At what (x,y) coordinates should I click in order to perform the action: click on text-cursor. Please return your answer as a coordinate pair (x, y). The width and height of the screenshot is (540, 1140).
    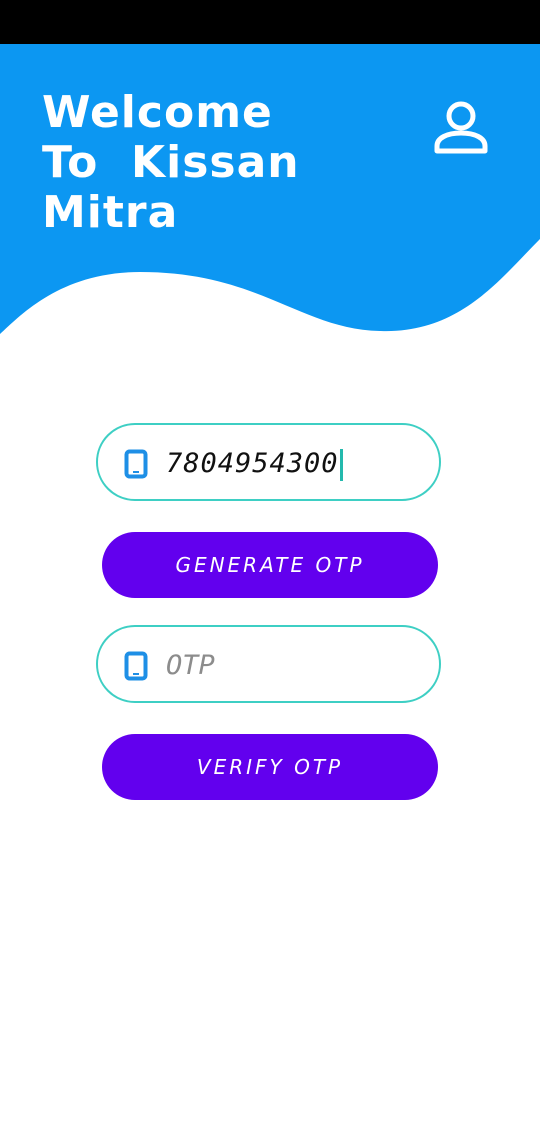
    Looking at the image, I should click on (341, 464).